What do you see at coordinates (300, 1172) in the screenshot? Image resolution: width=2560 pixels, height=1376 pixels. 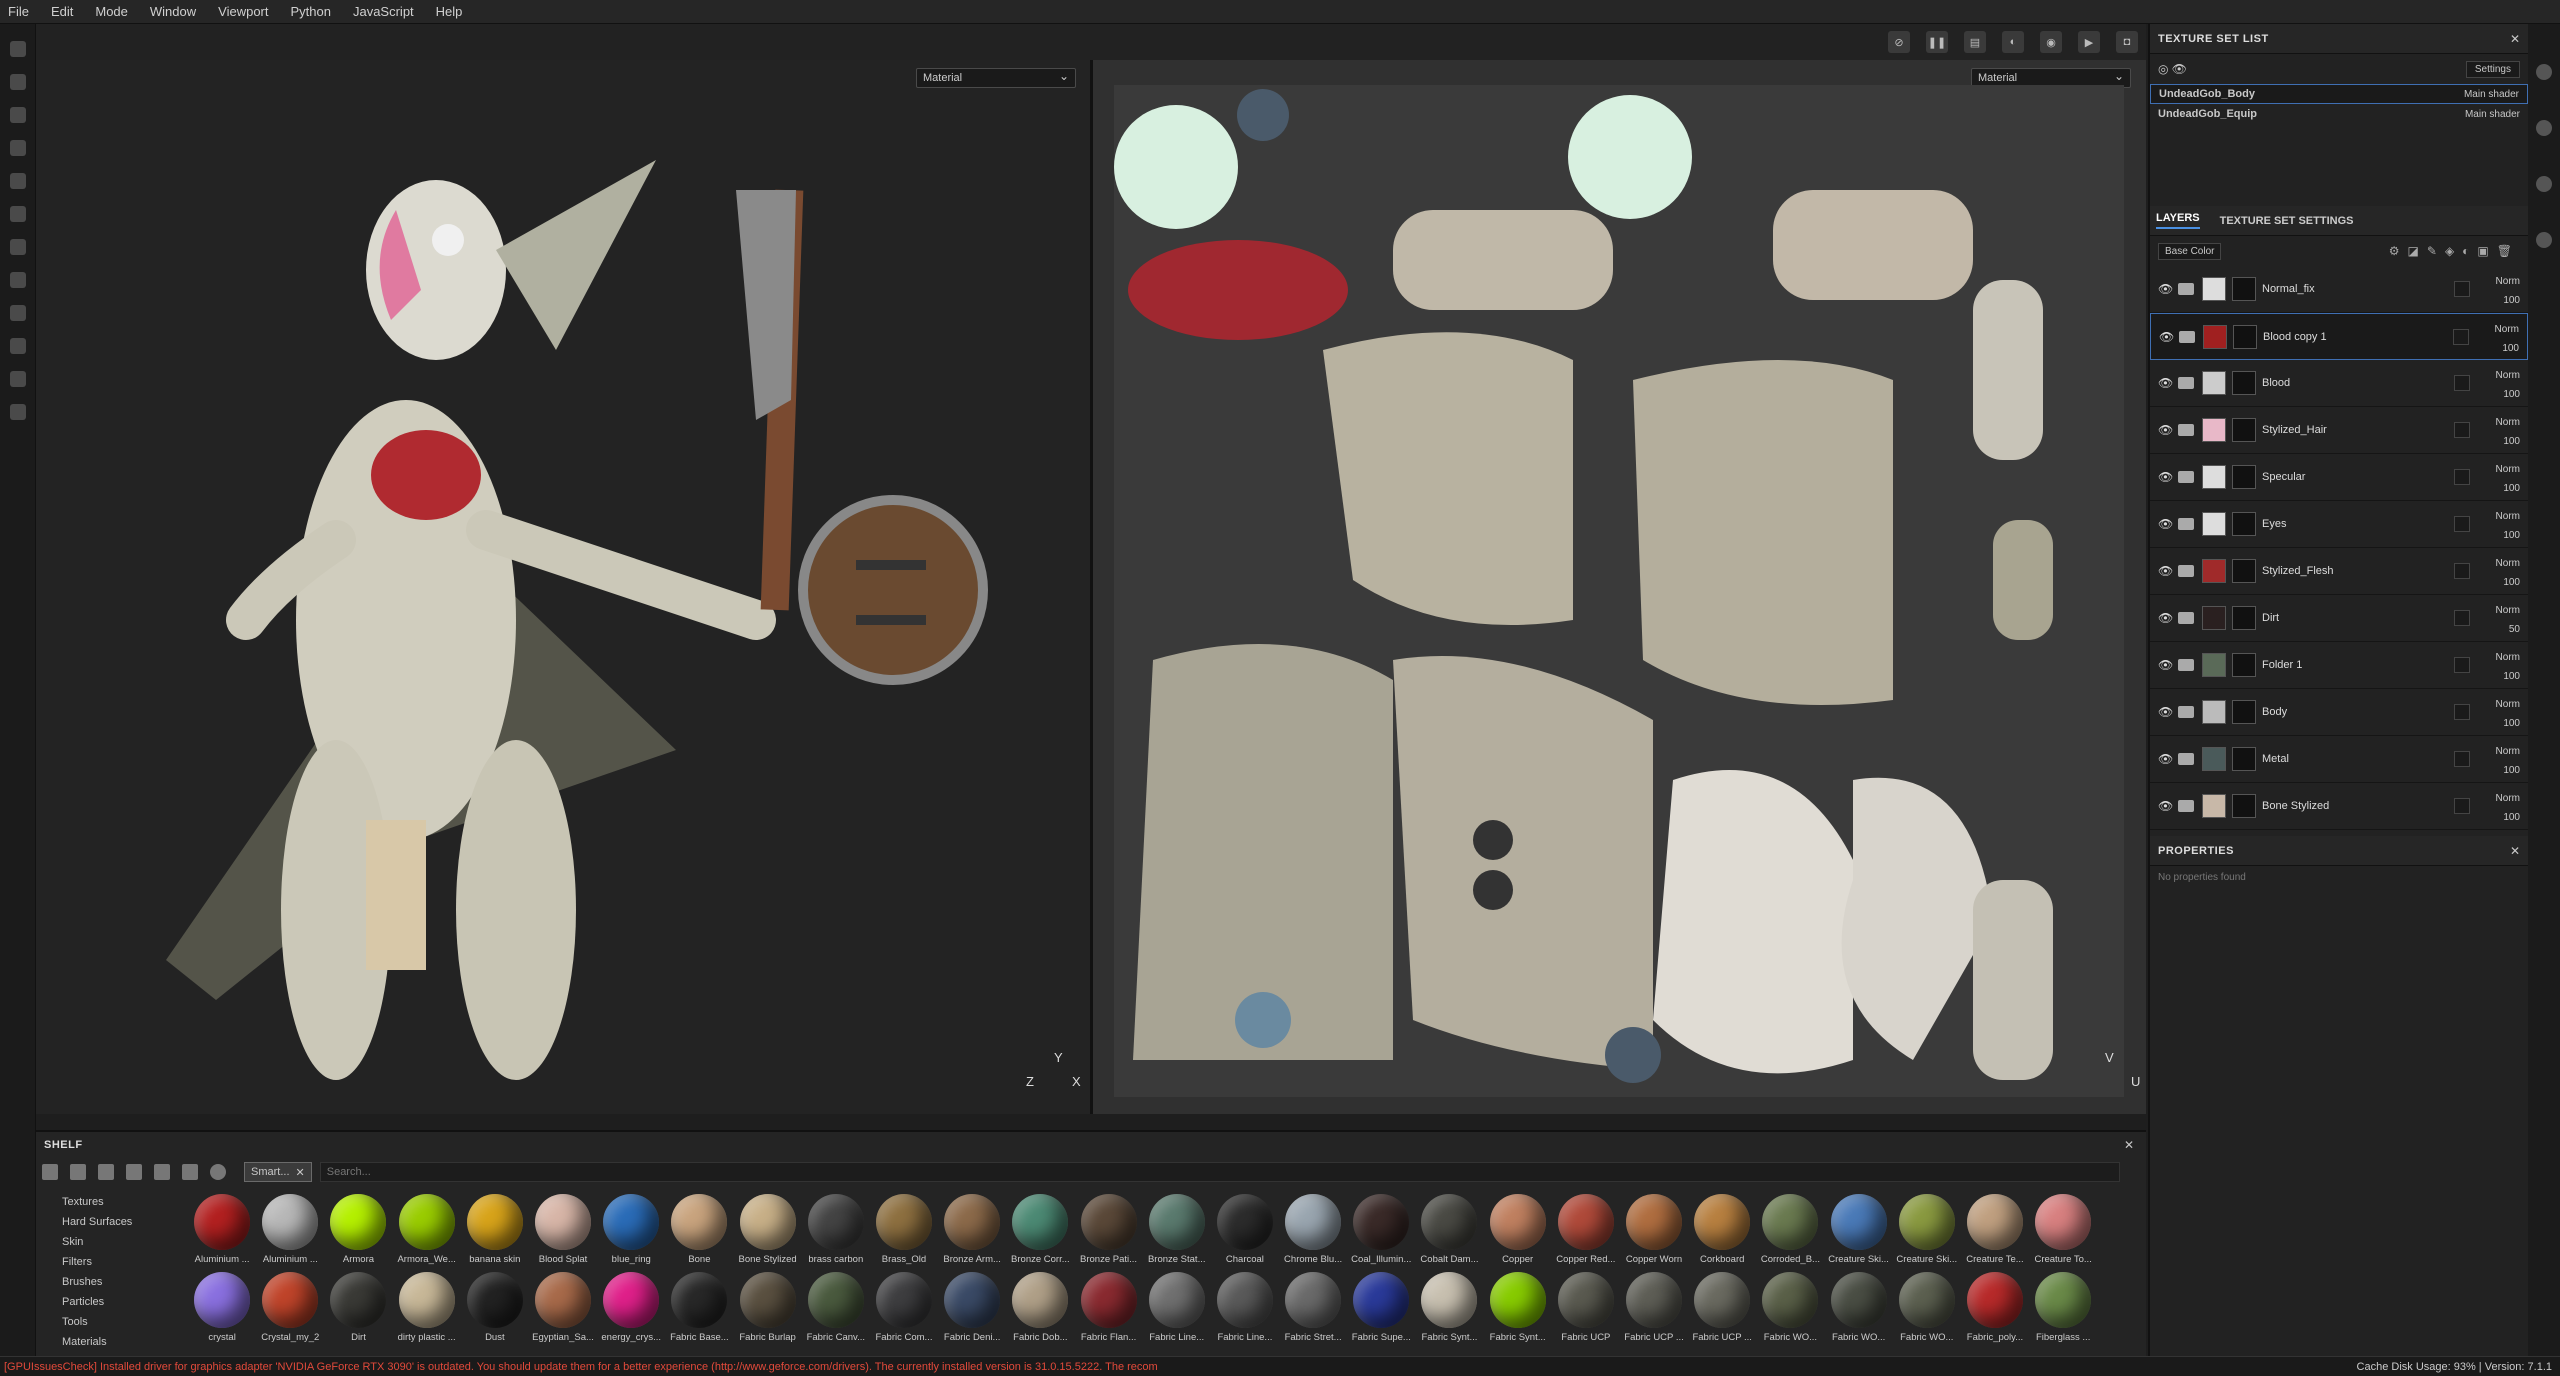 I see `remove-tag-icon: ✕` at bounding box center [300, 1172].